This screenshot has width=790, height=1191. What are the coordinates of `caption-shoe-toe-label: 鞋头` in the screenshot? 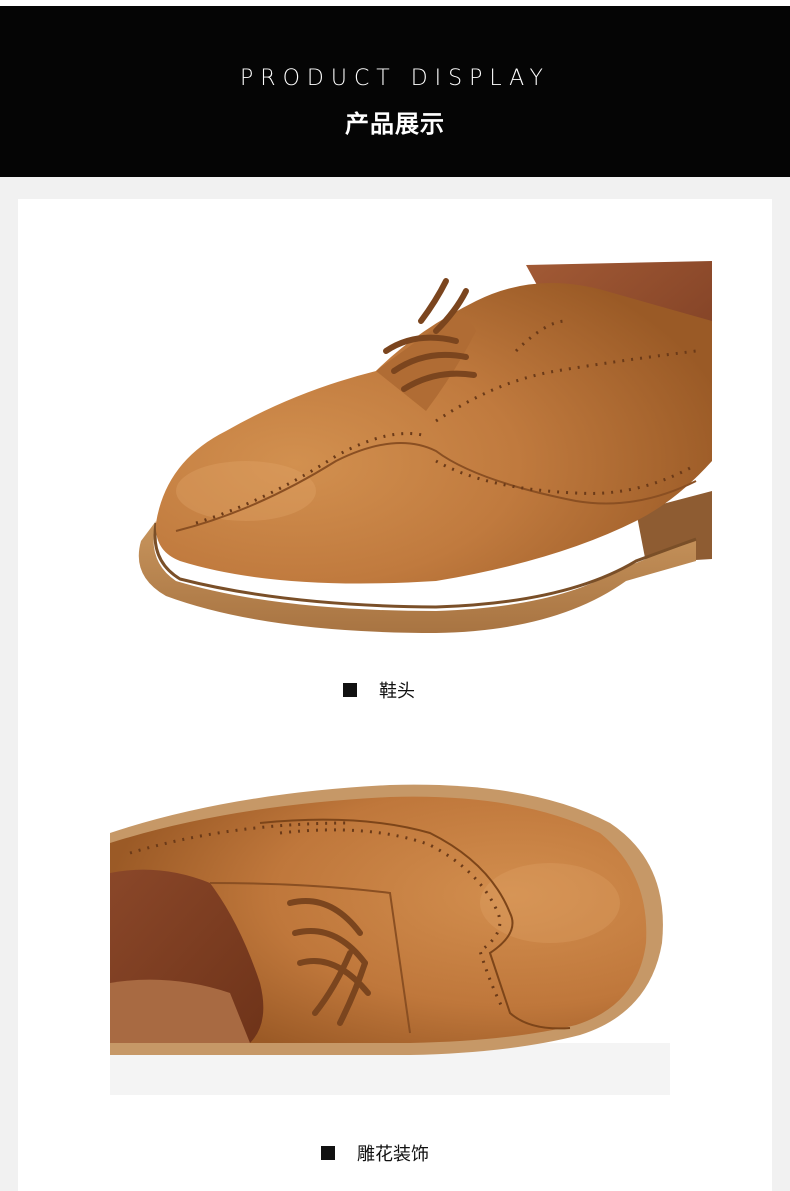 It's located at (397, 691).